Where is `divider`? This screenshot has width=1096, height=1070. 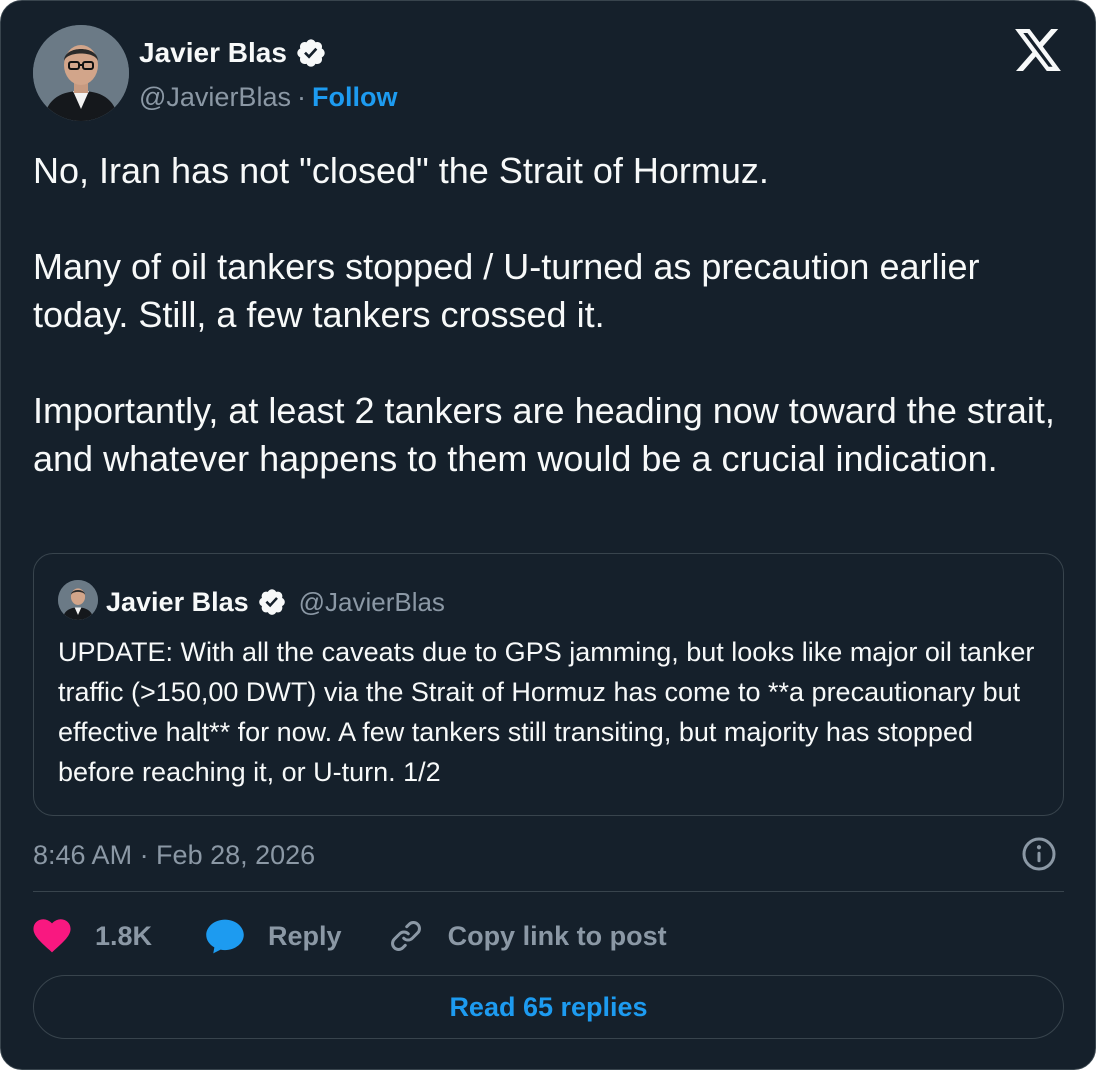 divider is located at coordinates (548, 891).